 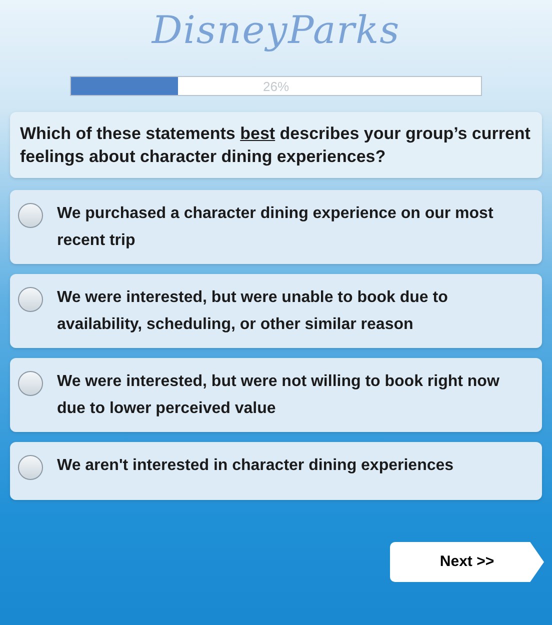 What do you see at coordinates (467, 562) in the screenshot?
I see `next-button: Next >>` at bounding box center [467, 562].